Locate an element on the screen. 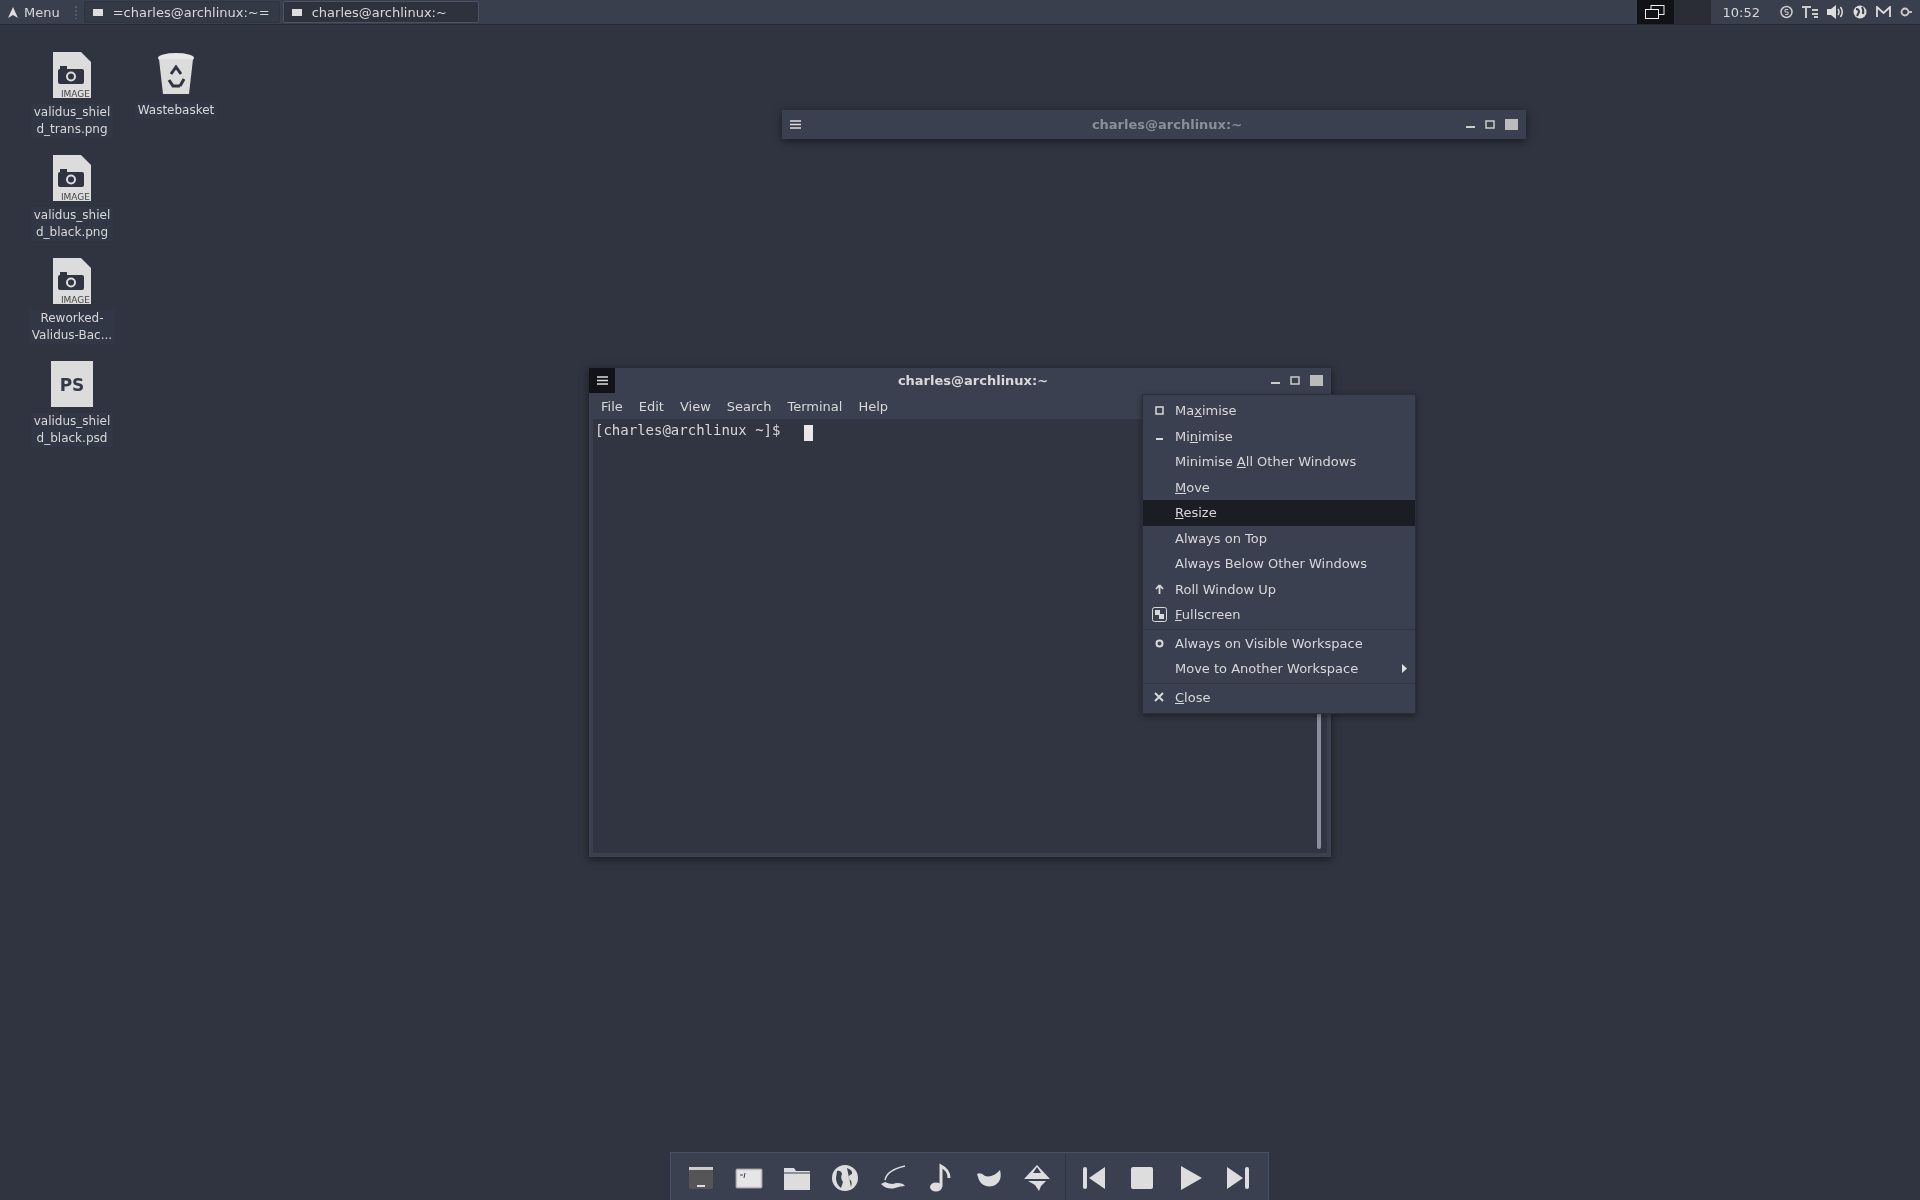 This screenshot has width=1920, height=1200. window-menu-button is located at coordinates (602, 380).